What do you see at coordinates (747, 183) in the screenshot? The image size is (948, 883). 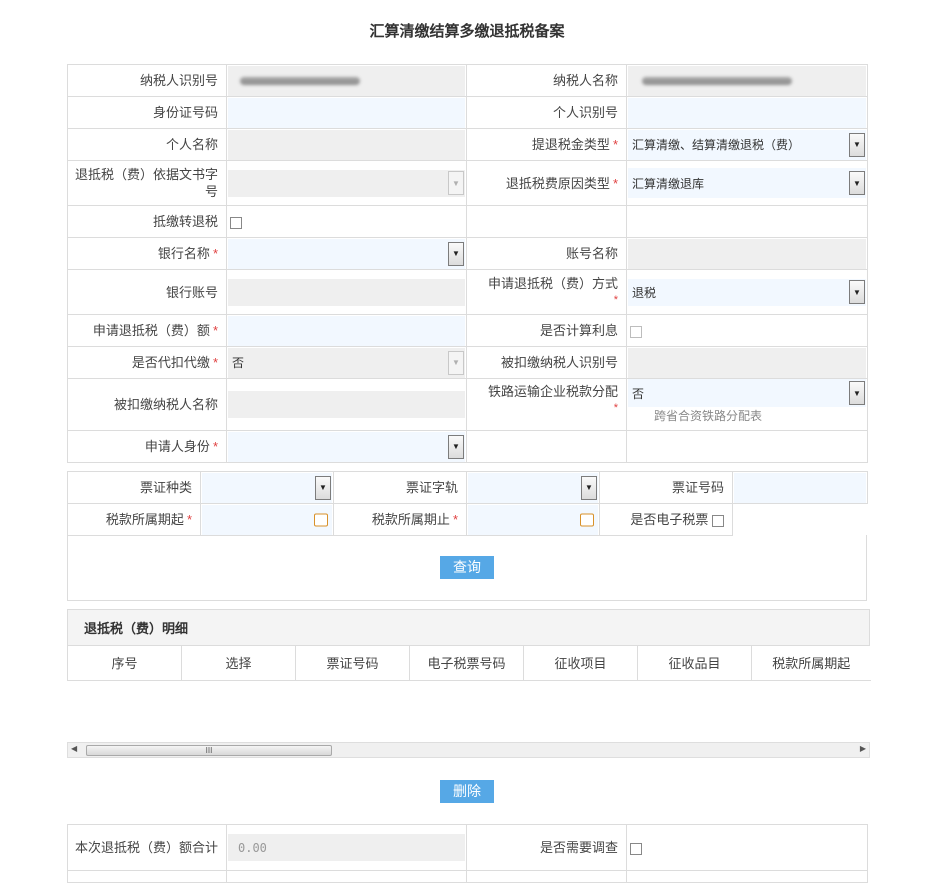 I see `reason-type-select: 汇算清缴退库 ▼` at bounding box center [747, 183].